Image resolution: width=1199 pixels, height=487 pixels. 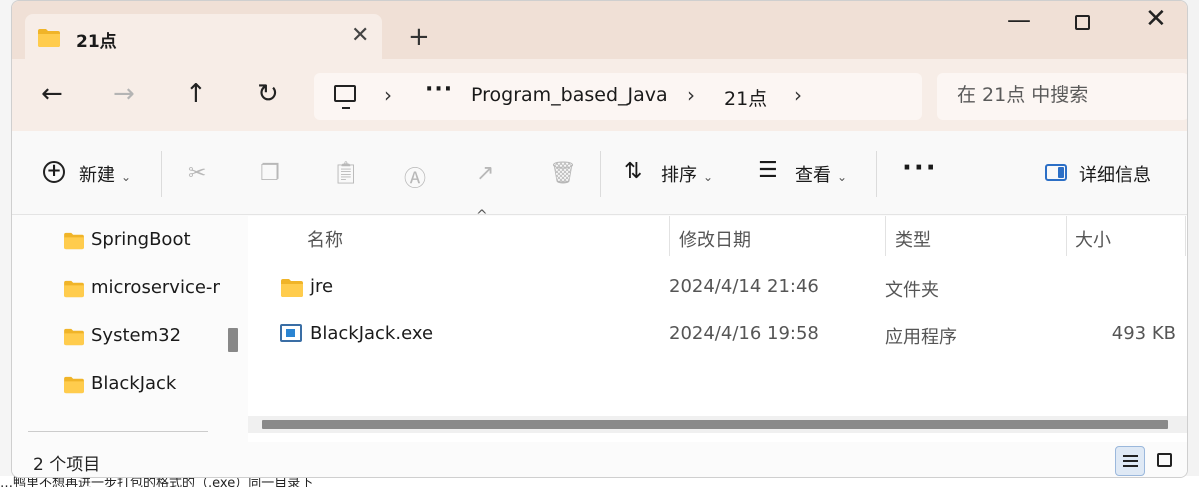 I want to click on tiles-view-button, so click(x=1164, y=461).